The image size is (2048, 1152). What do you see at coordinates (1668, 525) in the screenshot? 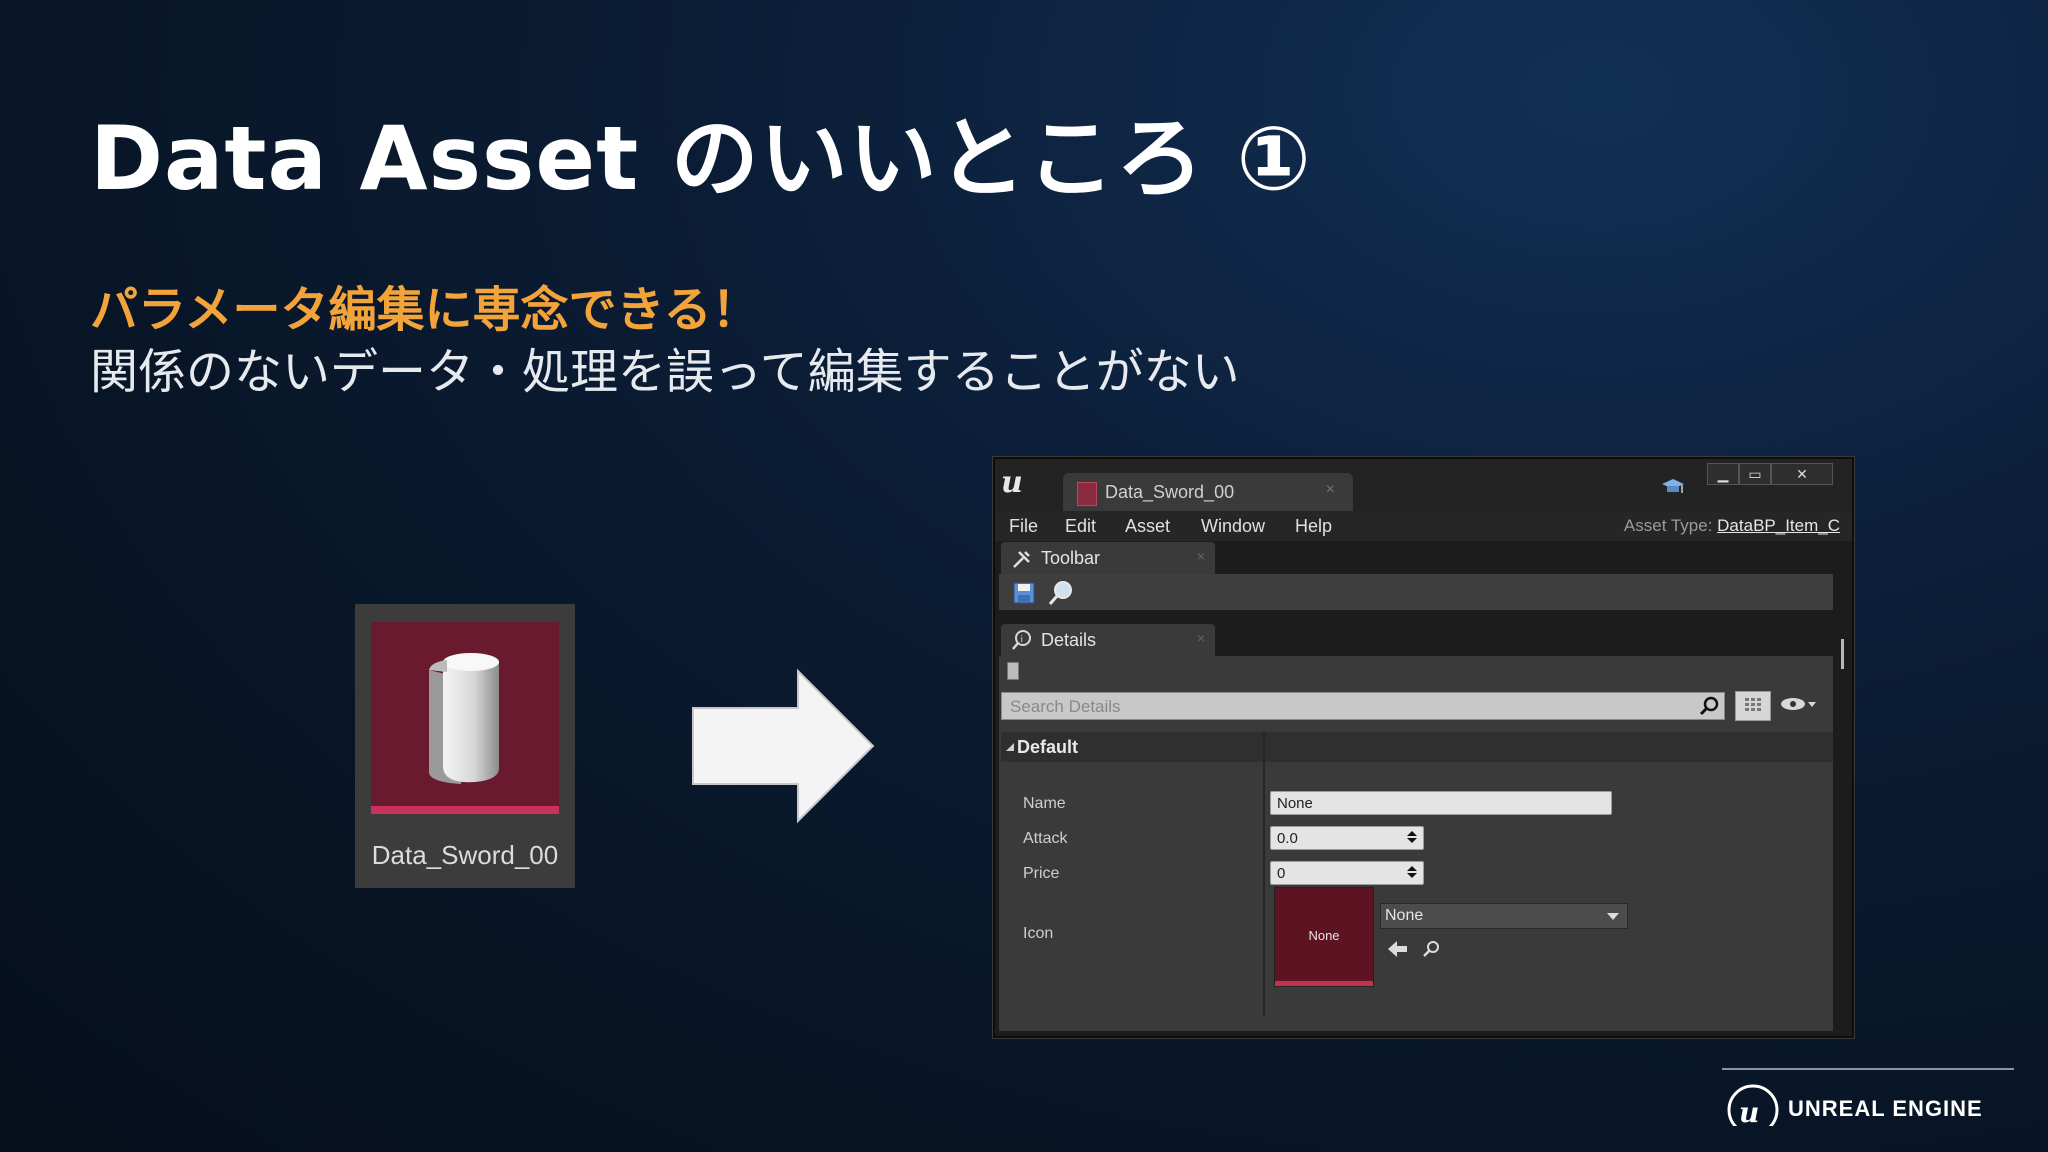
I see `asset-type-label: Asset Type:` at bounding box center [1668, 525].